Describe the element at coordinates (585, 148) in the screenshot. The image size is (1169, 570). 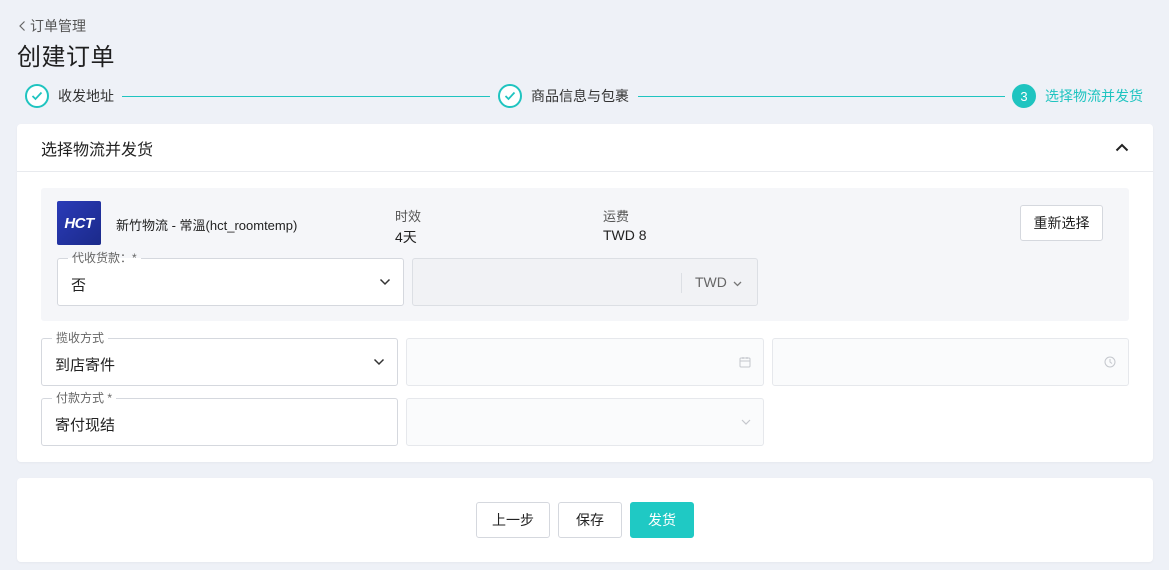
I see `card-header: 选择物流并发货` at that location.